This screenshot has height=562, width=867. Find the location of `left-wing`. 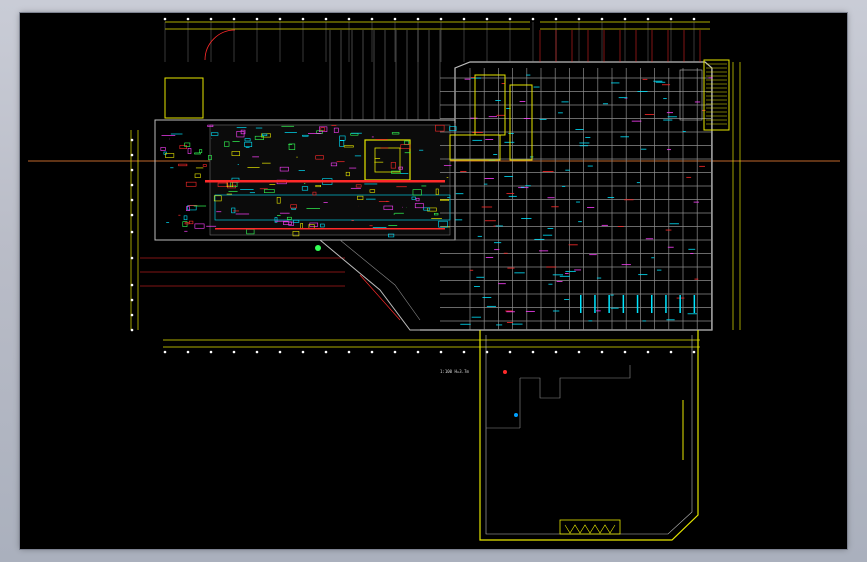

left-wing is located at coordinates (305, 159).